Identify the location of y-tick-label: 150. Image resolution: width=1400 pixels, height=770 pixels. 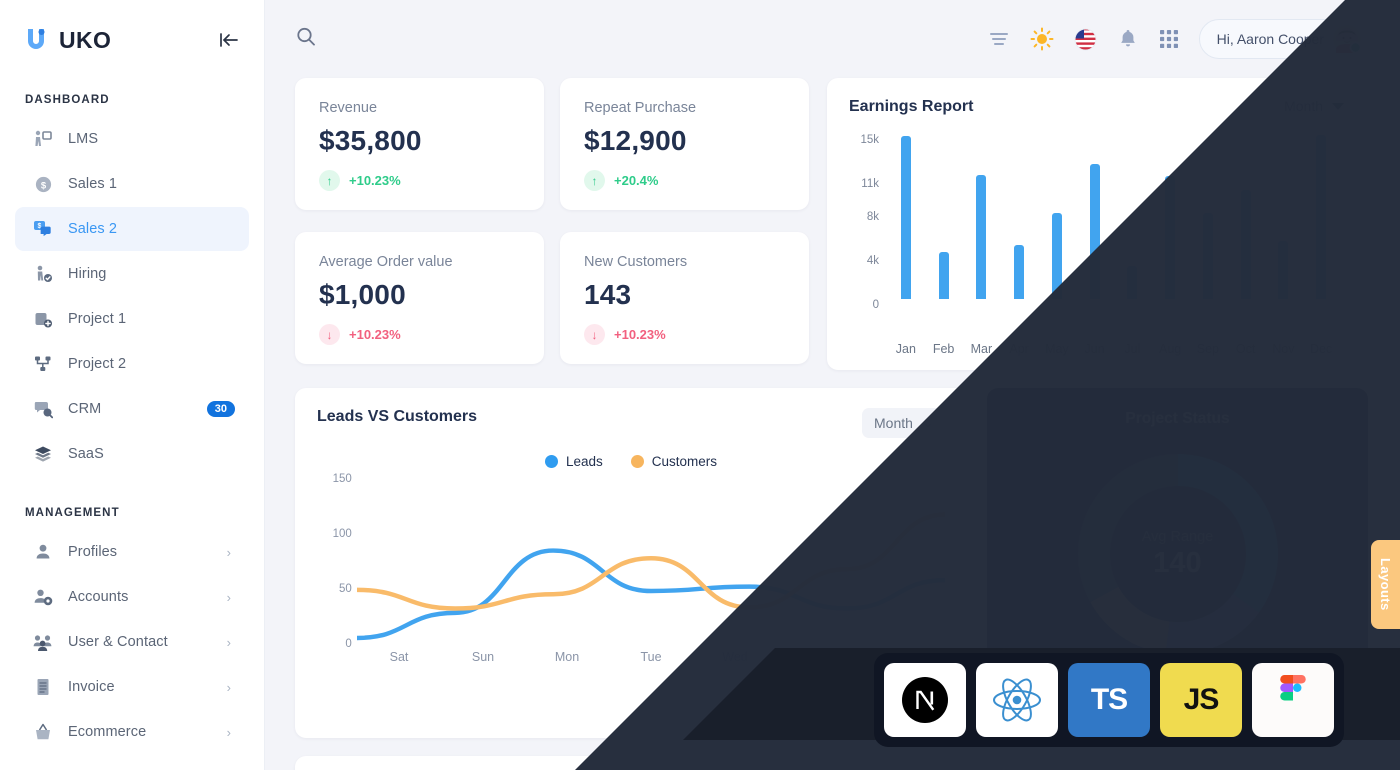
(342, 479).